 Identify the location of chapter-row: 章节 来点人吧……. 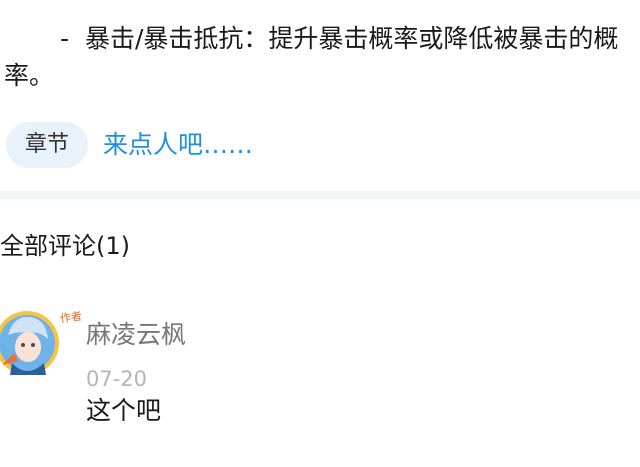
(320, 146).